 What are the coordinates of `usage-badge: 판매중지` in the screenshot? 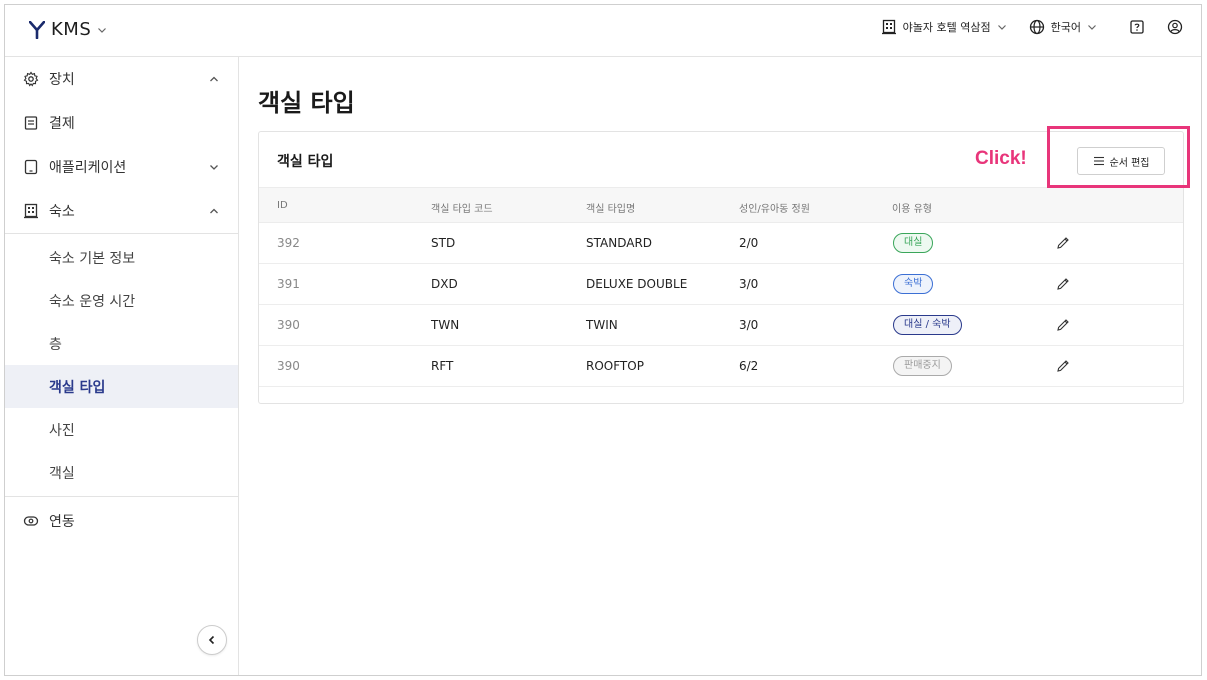 It's located at (922, 366).